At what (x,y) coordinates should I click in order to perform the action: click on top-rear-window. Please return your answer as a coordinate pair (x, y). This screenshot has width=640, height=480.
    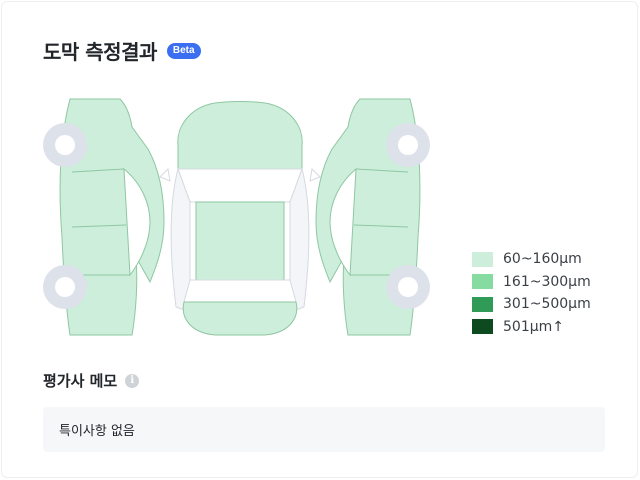
    Looking at the image, I should click on (240, 291).